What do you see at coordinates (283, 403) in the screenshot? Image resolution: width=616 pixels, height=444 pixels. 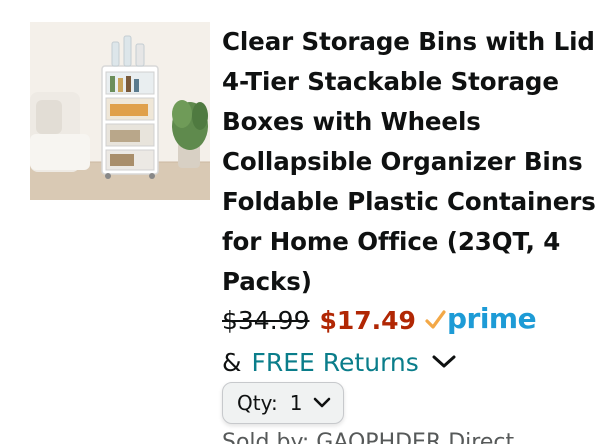 I see `quantity-selector: Qty: 1` at bounding box center [283, 403].